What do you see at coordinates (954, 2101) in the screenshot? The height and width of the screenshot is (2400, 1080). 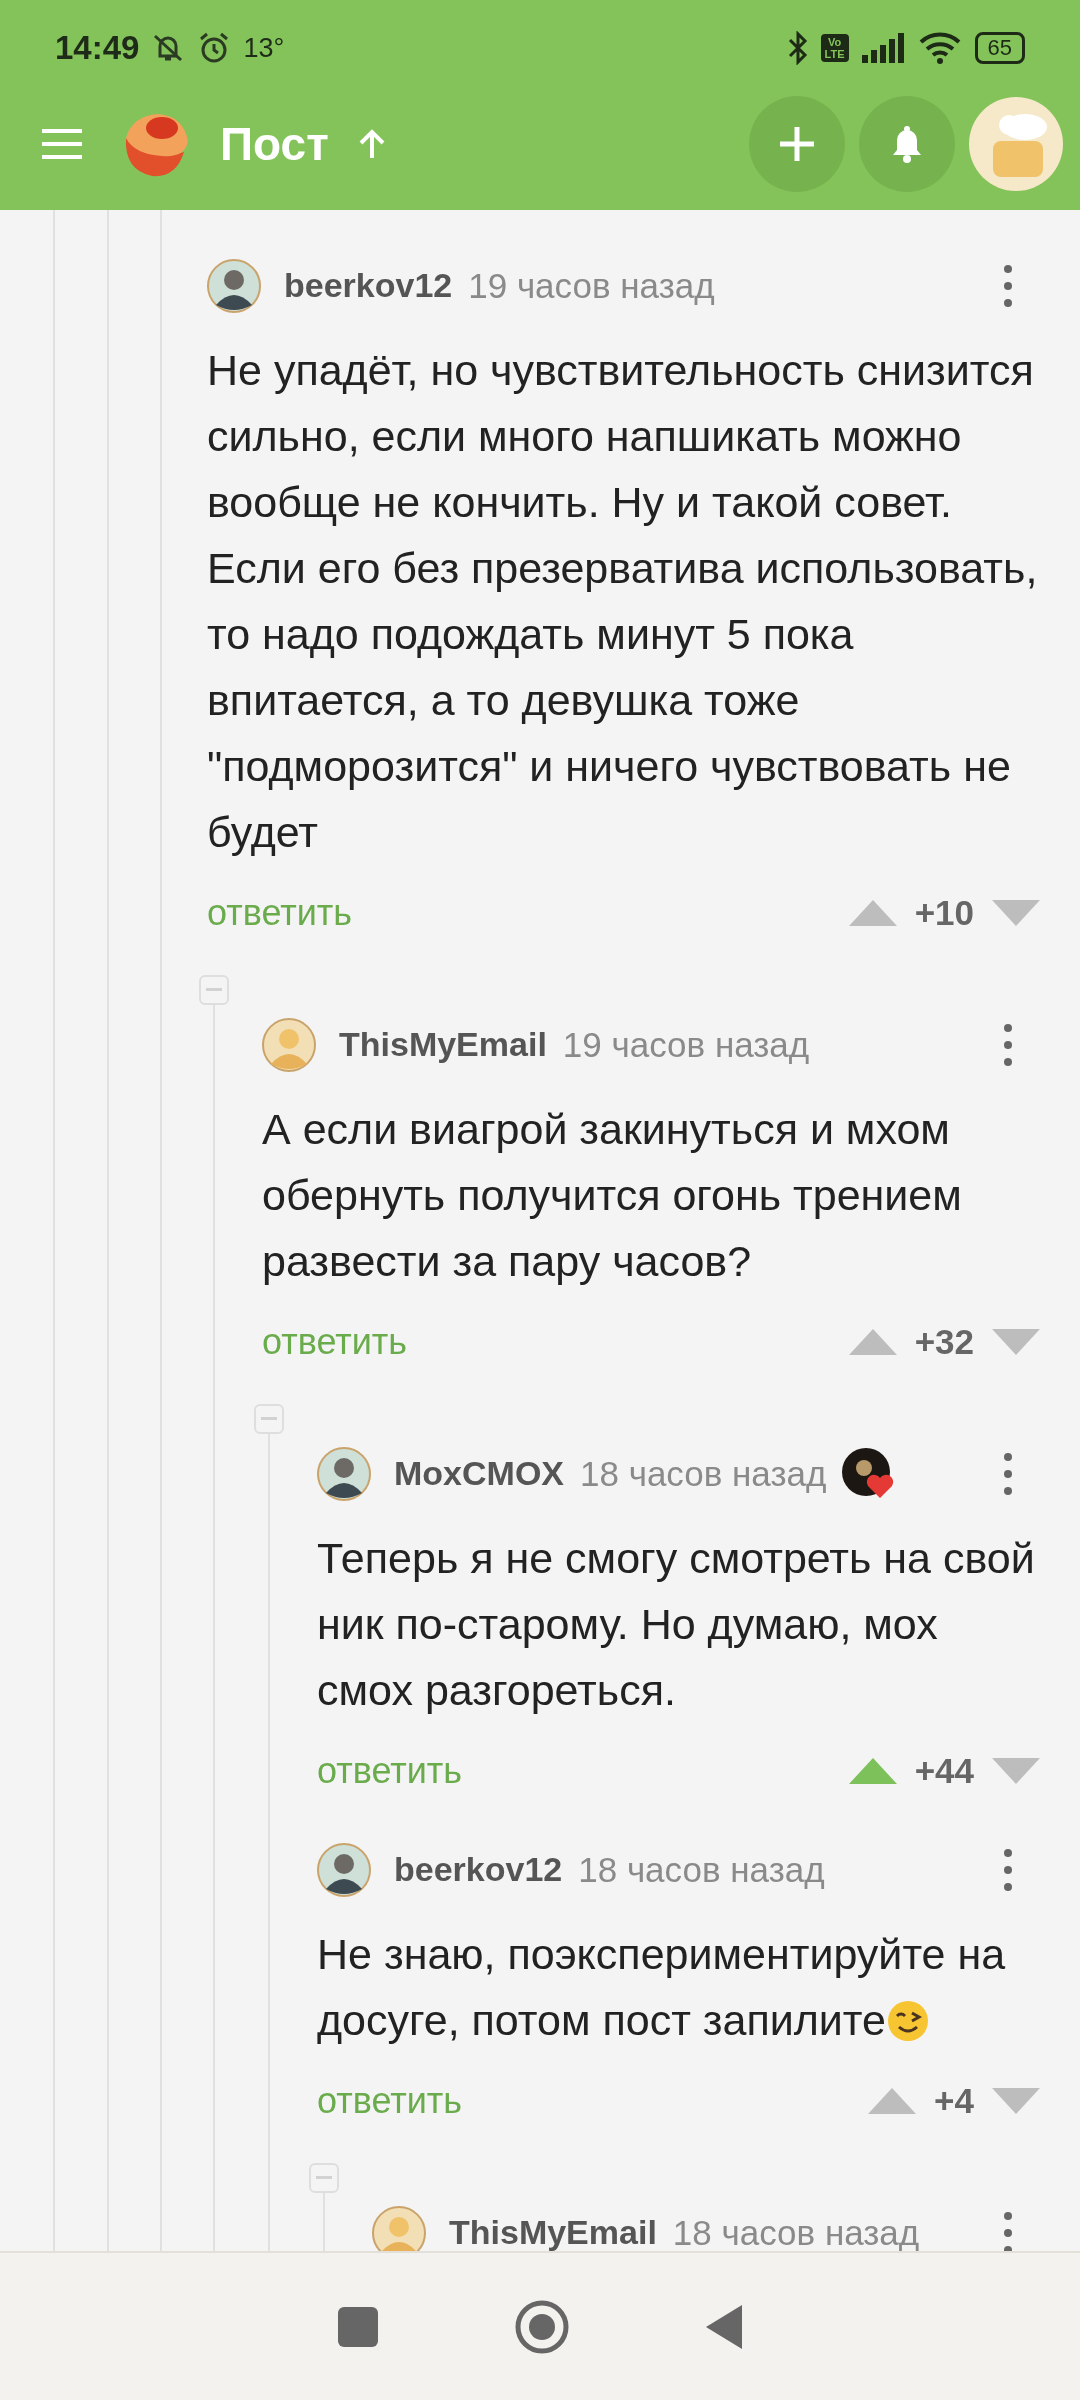 I see `comment-rating: +4` at bounding box center [954, 2101].